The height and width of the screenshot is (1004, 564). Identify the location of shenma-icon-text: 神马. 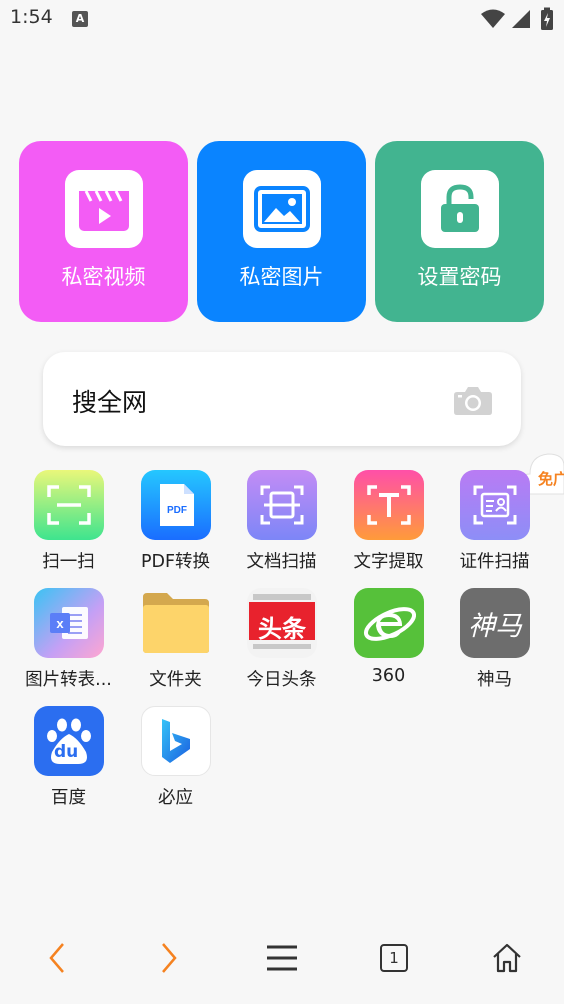
(495, 626).